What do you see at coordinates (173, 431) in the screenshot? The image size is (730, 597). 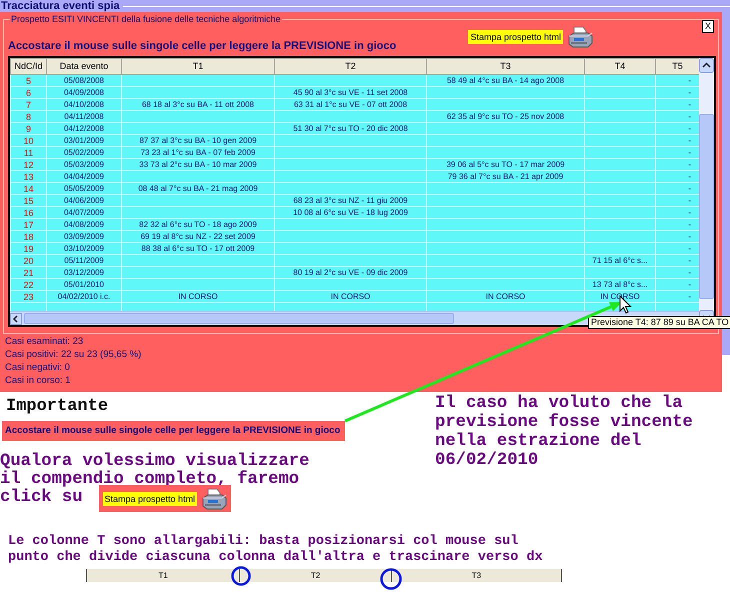 I see `hint-text: Accostare il mouse sulle singole celle per leggere la PREVISIONE in gioco` at bounding box center [173, 431].